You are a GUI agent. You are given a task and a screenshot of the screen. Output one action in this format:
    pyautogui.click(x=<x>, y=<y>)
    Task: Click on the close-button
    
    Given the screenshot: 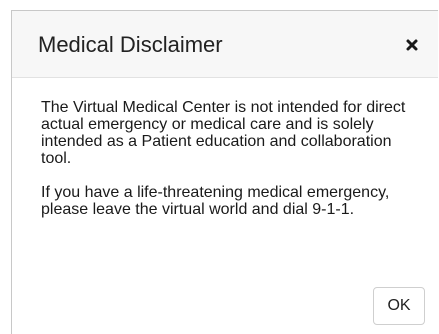 What is the action you would take?
    pyautogui.click(x=412, y=45)
    